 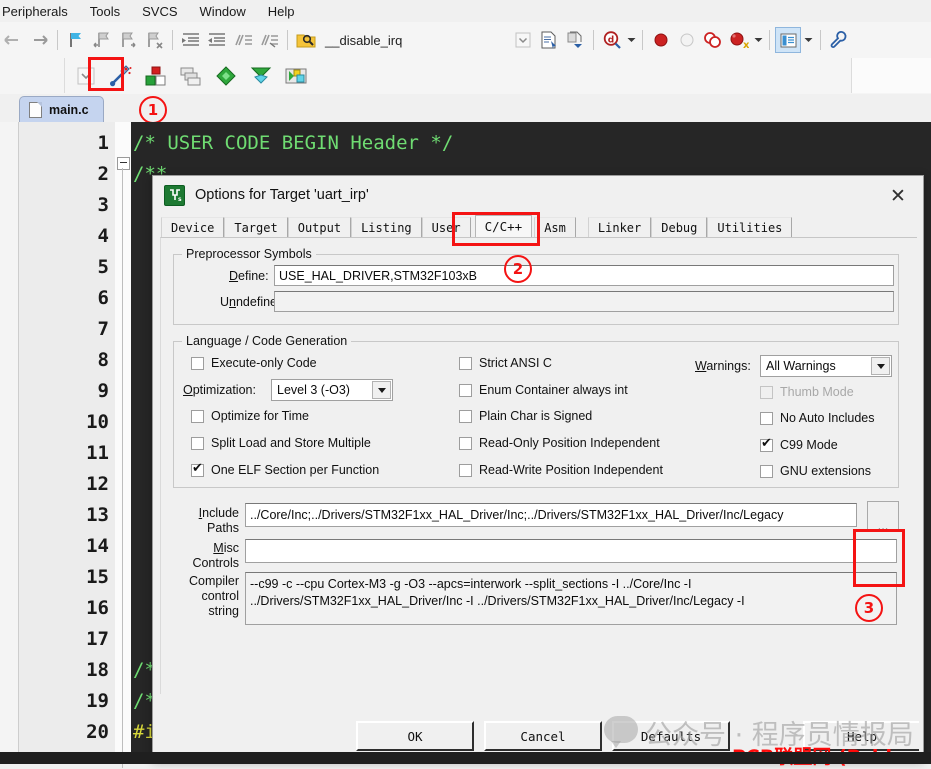 What do you see at coordinates (571, 551) in the screenshot?
I see `misc-controls-input` at bounding box center [571, 551].